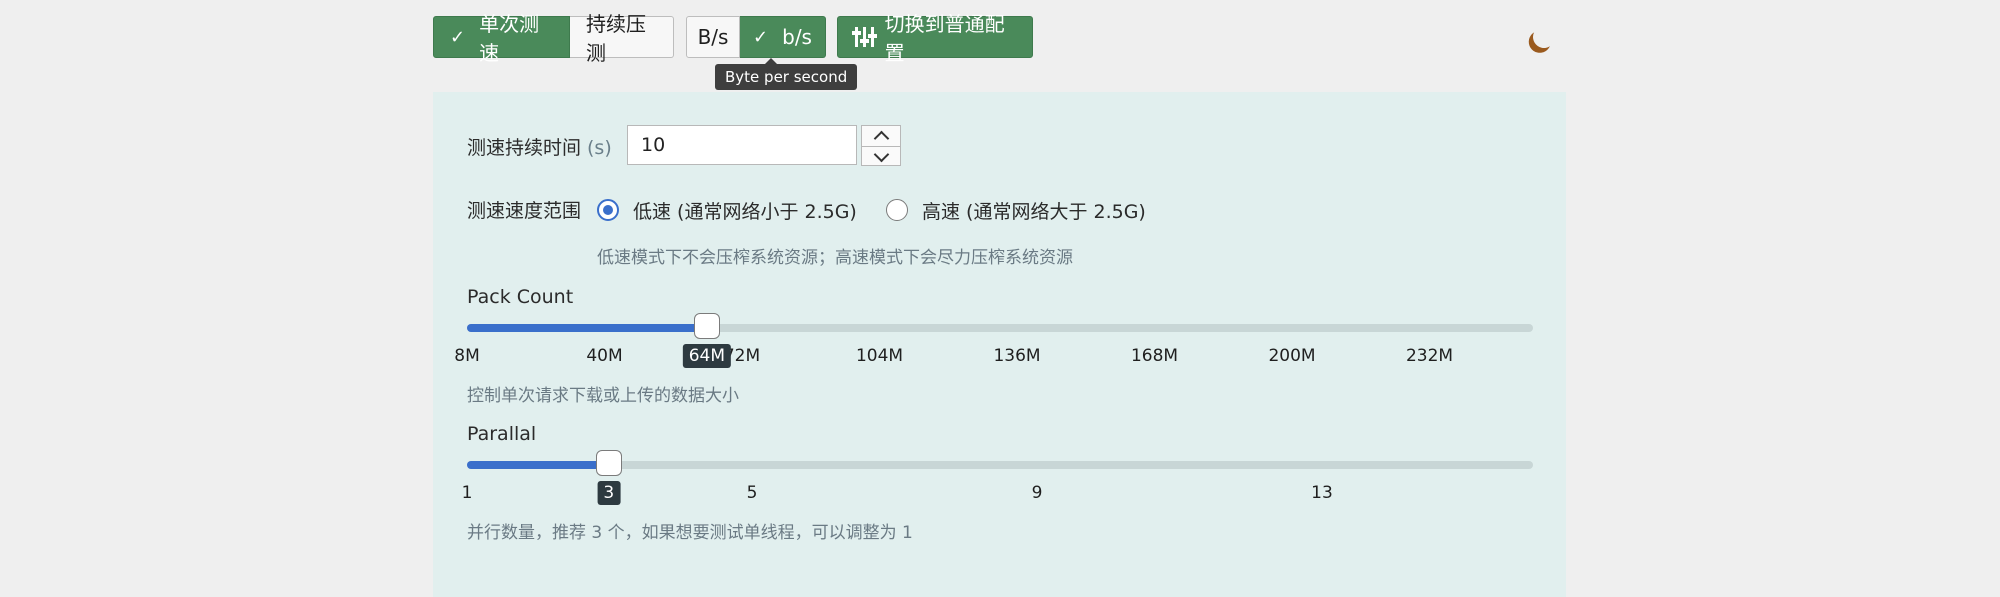 The height and width of the screenshot is (597, 2000). What do you see at coordinates (603, 396) in the screenshot?
I see `pack-count-hint: 控制单次请求下载或上传的数据大小` at bounding box center [603, 396].